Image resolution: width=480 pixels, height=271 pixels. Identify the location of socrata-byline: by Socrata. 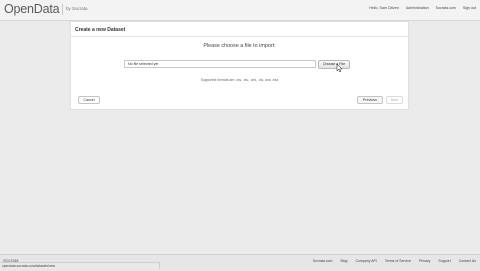
(77, 8).